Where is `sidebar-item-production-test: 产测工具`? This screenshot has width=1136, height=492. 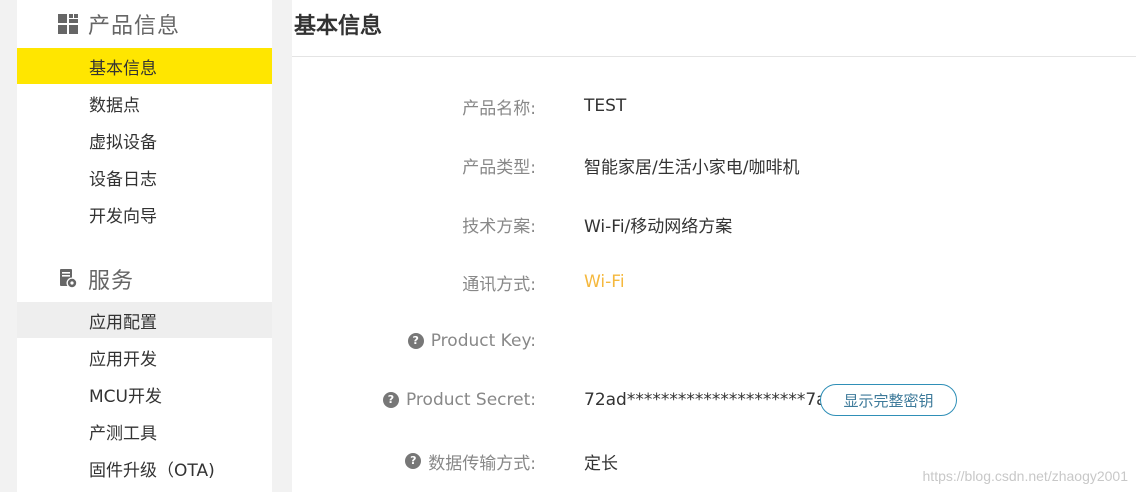 sidebar-item-production-test: 产测工具 is located at coordinates (144, 431).